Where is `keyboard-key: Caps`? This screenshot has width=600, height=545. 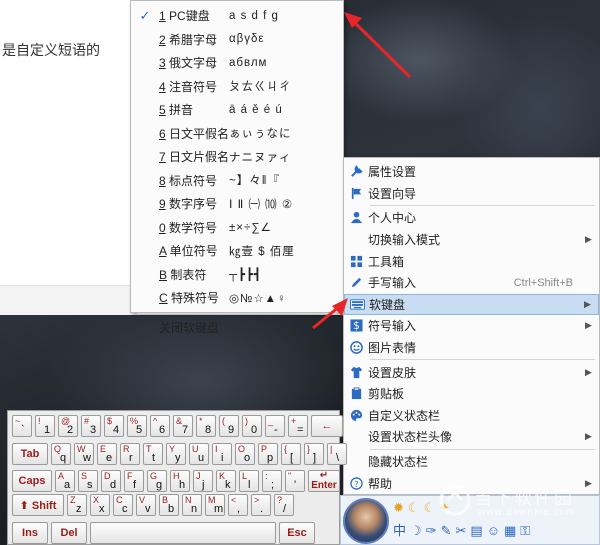 keyboard-key: Caps is located at coordinates (32, 481).